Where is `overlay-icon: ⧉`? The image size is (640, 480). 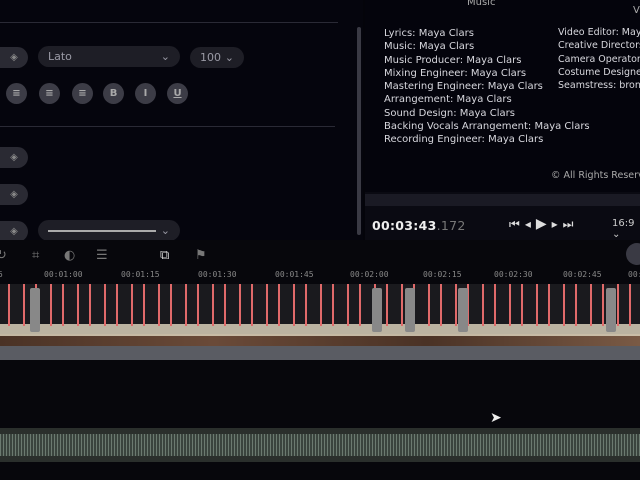 overlay-icon: ⧉ is located at coordinates (164, 255).